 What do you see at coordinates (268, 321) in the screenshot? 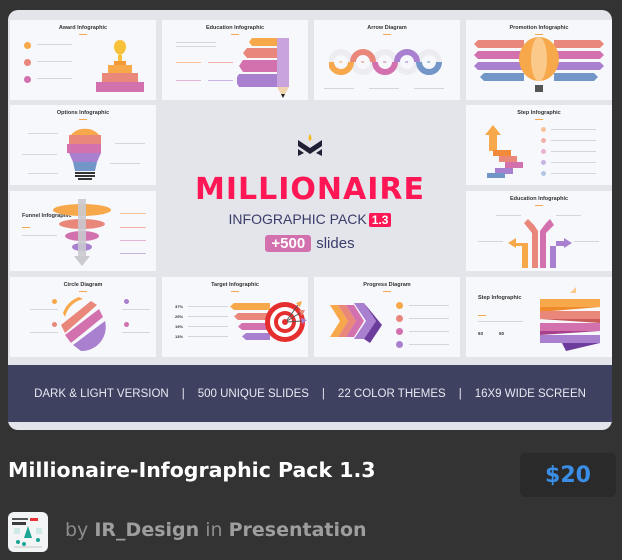
I see `target-icon` at bounding box center [268, 321].